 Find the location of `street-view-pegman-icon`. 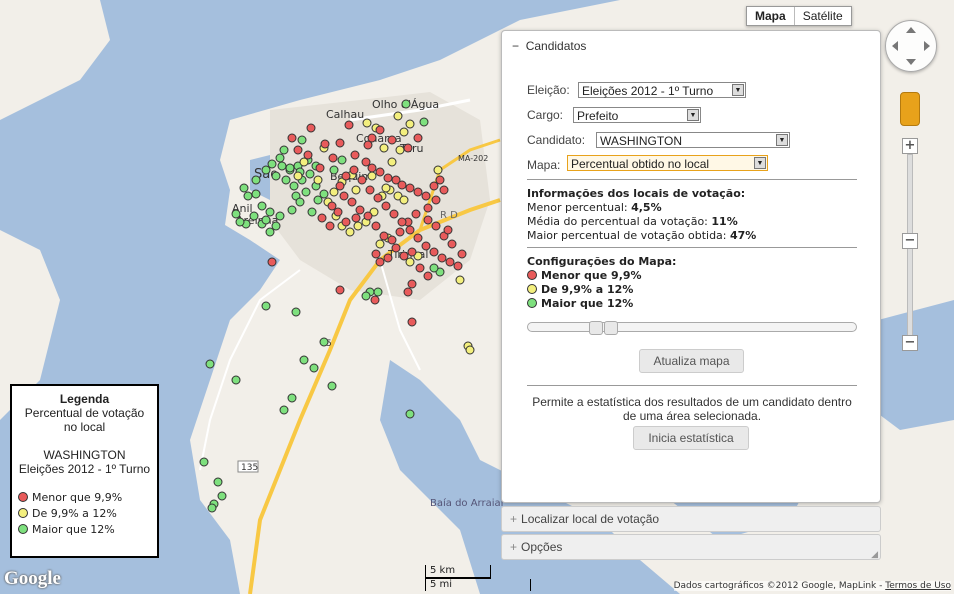

street-view-pegman-icon is located at coordinates (910, 109).